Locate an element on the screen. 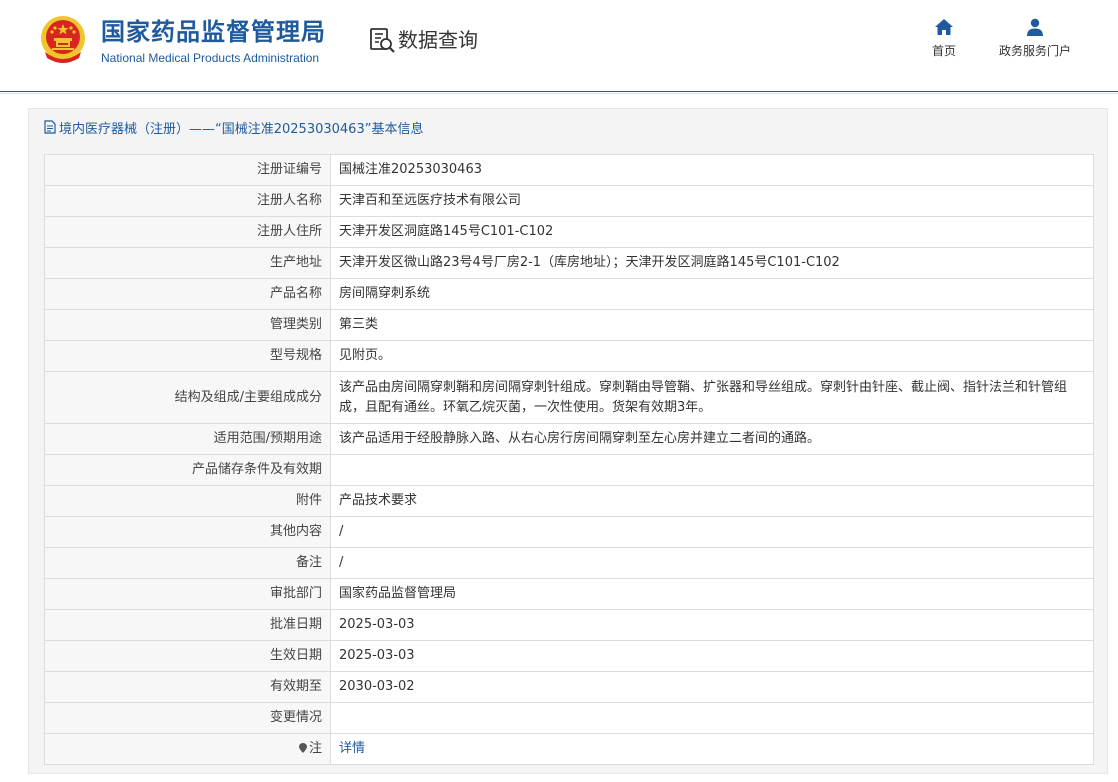 The width and height of the screenshot is (1118, 782). site-title: 国家药品监督管理局 is located at coordinates (213, 32).